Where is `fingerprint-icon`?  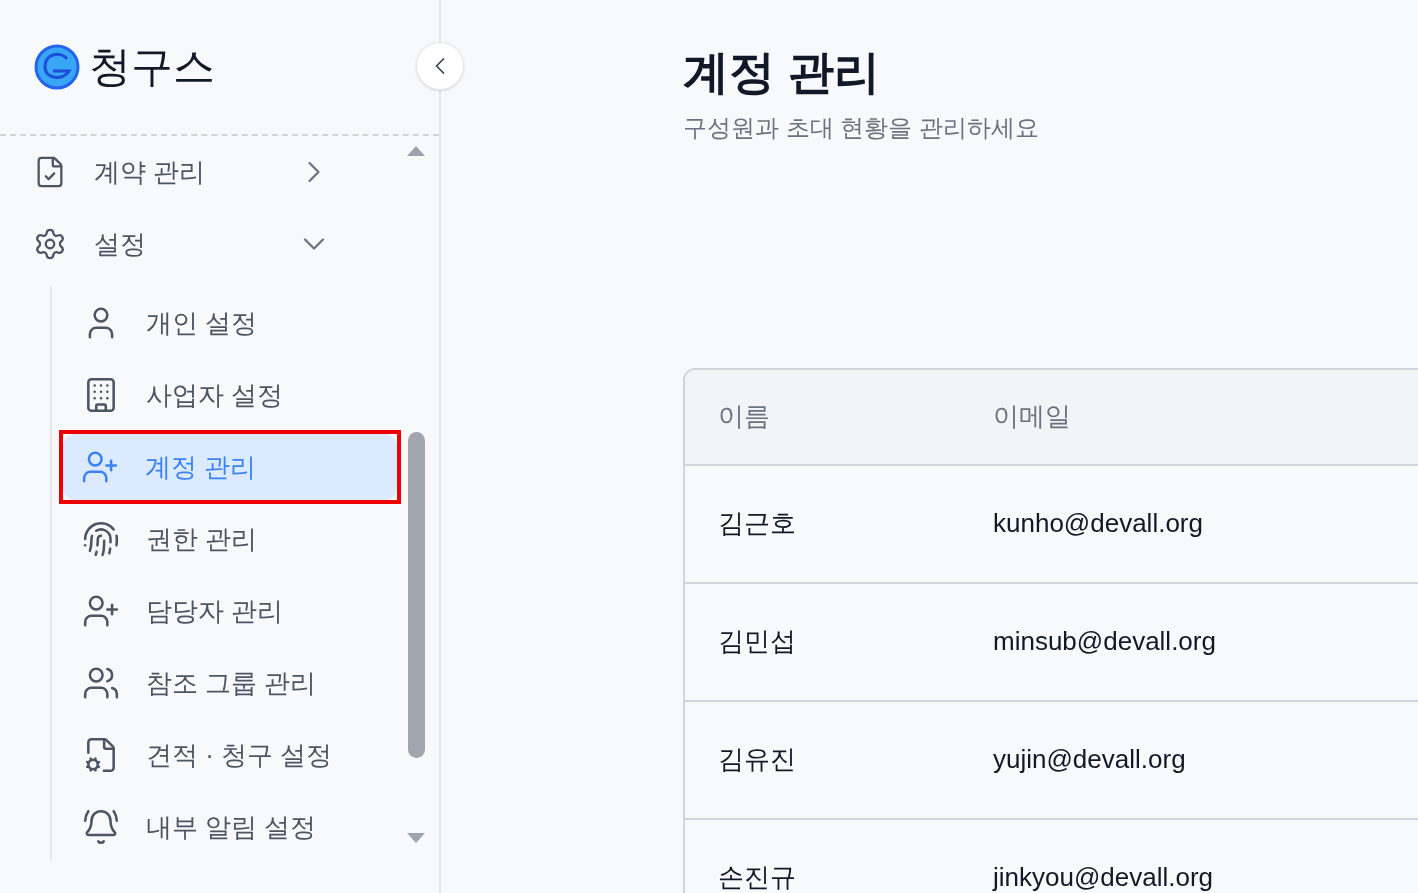
fingerprint-icon is located at coordinates (101, 539).